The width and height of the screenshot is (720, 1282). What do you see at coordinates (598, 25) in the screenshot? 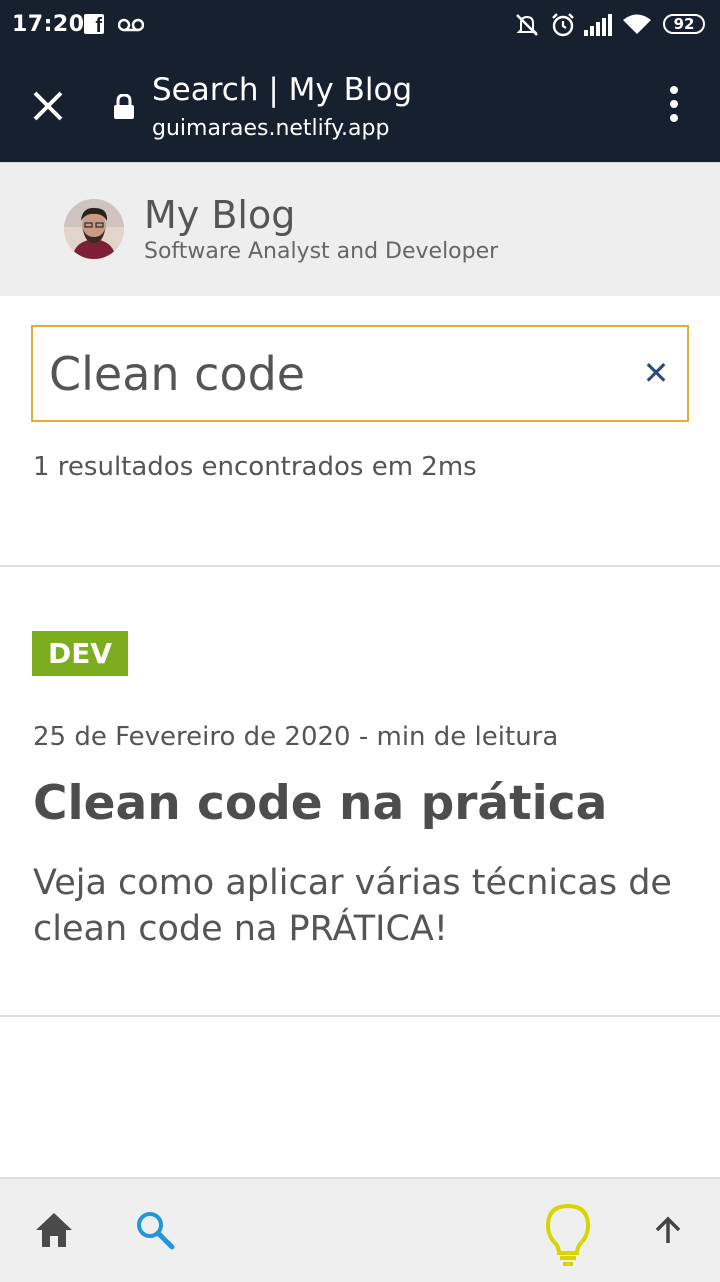
I see `signal-icon` at bounding box center [598, 25].